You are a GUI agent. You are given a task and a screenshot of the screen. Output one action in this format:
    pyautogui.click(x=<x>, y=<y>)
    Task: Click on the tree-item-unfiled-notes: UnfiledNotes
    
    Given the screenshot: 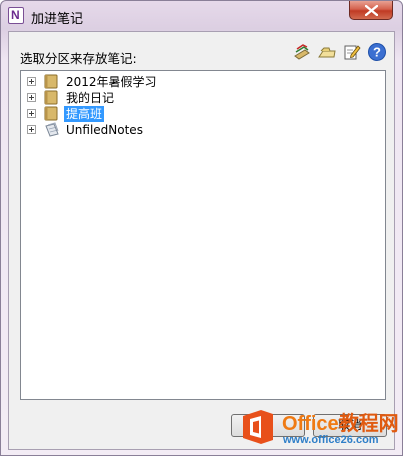 What is the action you would take?
    pyautogui.click(x=197, y=130)
    